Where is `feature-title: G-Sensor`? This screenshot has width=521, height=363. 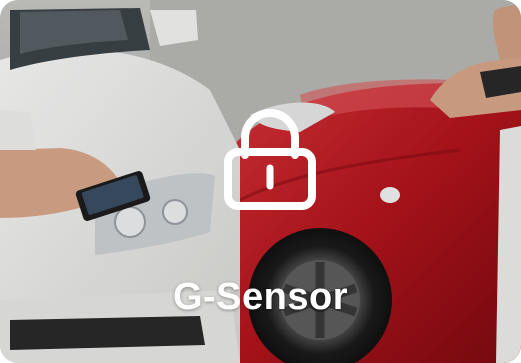
feature-title: G-Sensor is located at coordinates (260, 297).